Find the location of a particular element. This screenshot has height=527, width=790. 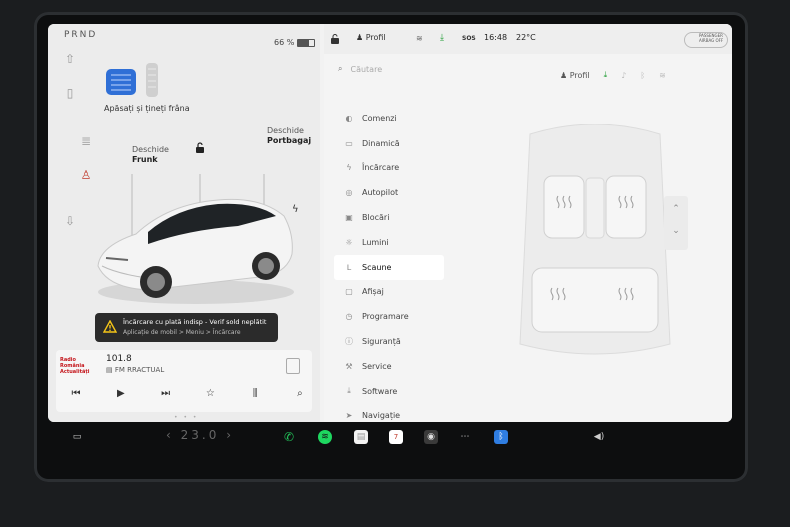

profile-label: Profil is located at coordinates (579, 75).